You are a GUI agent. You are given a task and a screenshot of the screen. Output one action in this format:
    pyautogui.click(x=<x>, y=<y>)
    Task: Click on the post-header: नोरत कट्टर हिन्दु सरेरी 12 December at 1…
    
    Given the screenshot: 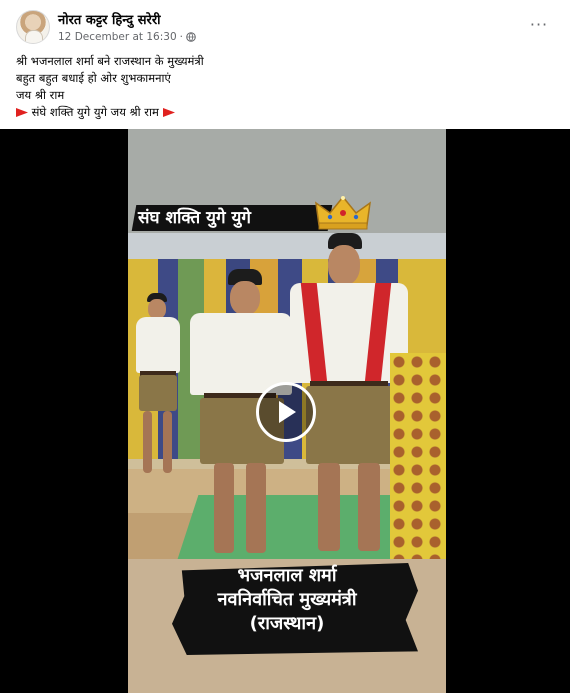 What is the action you would take?
    pyautogui.click(x=285, y=25)
    